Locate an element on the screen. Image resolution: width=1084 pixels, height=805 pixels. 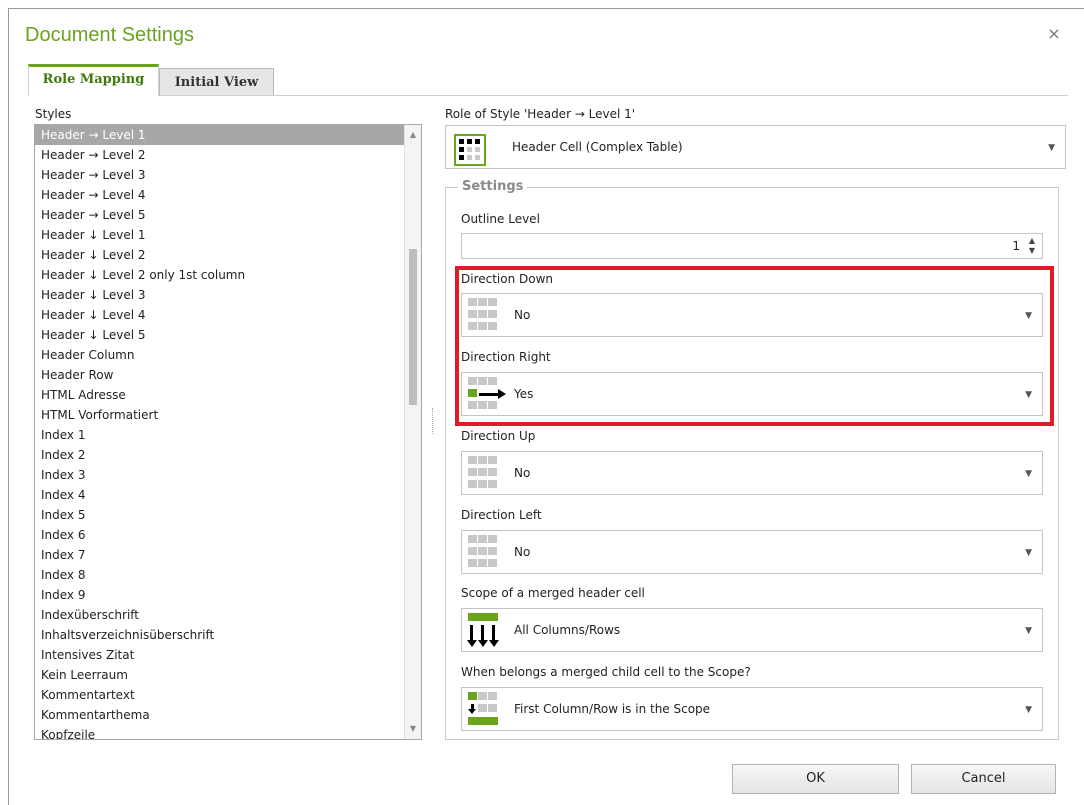
child-scope-value: First Column/Row is in the Scope is located at coordinates (612, 709).